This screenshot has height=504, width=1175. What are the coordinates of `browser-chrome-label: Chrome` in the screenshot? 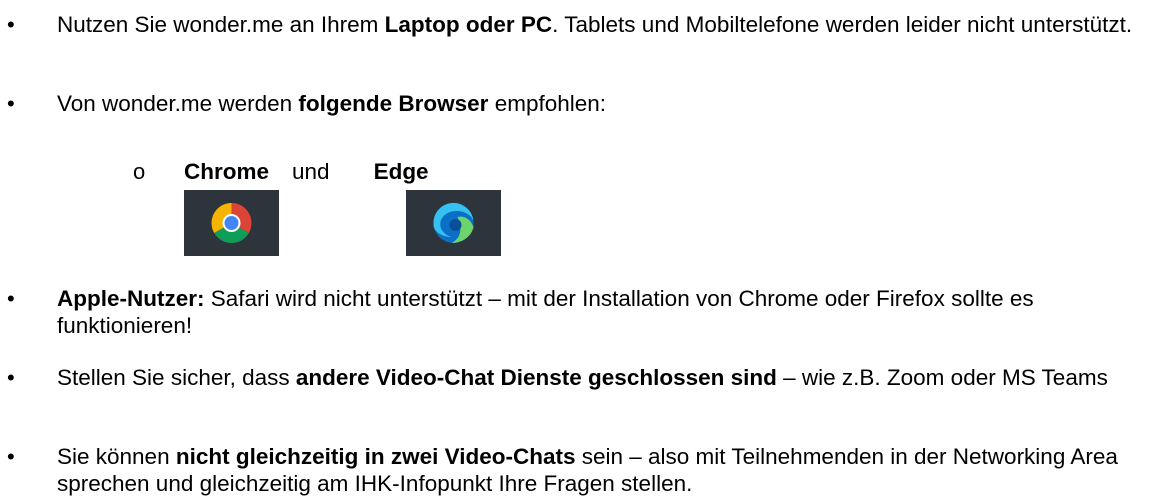 It's located at (227, 171).